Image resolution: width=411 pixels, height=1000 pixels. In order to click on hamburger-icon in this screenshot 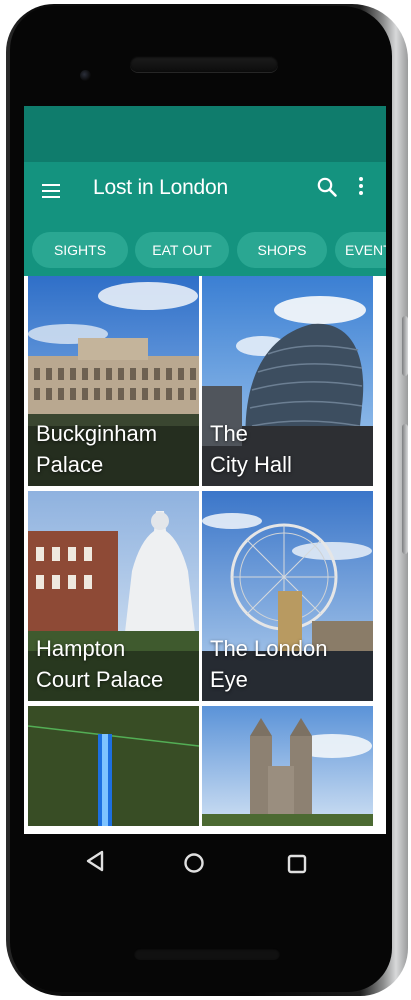, I will do `click(51, 191)`.